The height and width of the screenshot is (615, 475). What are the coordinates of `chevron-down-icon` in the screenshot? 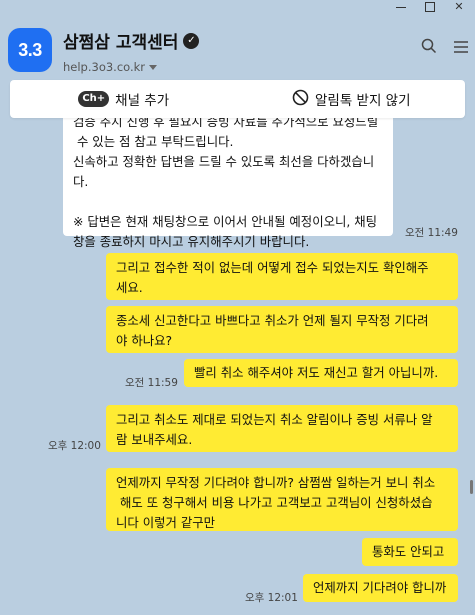 It's located at (153, 67).